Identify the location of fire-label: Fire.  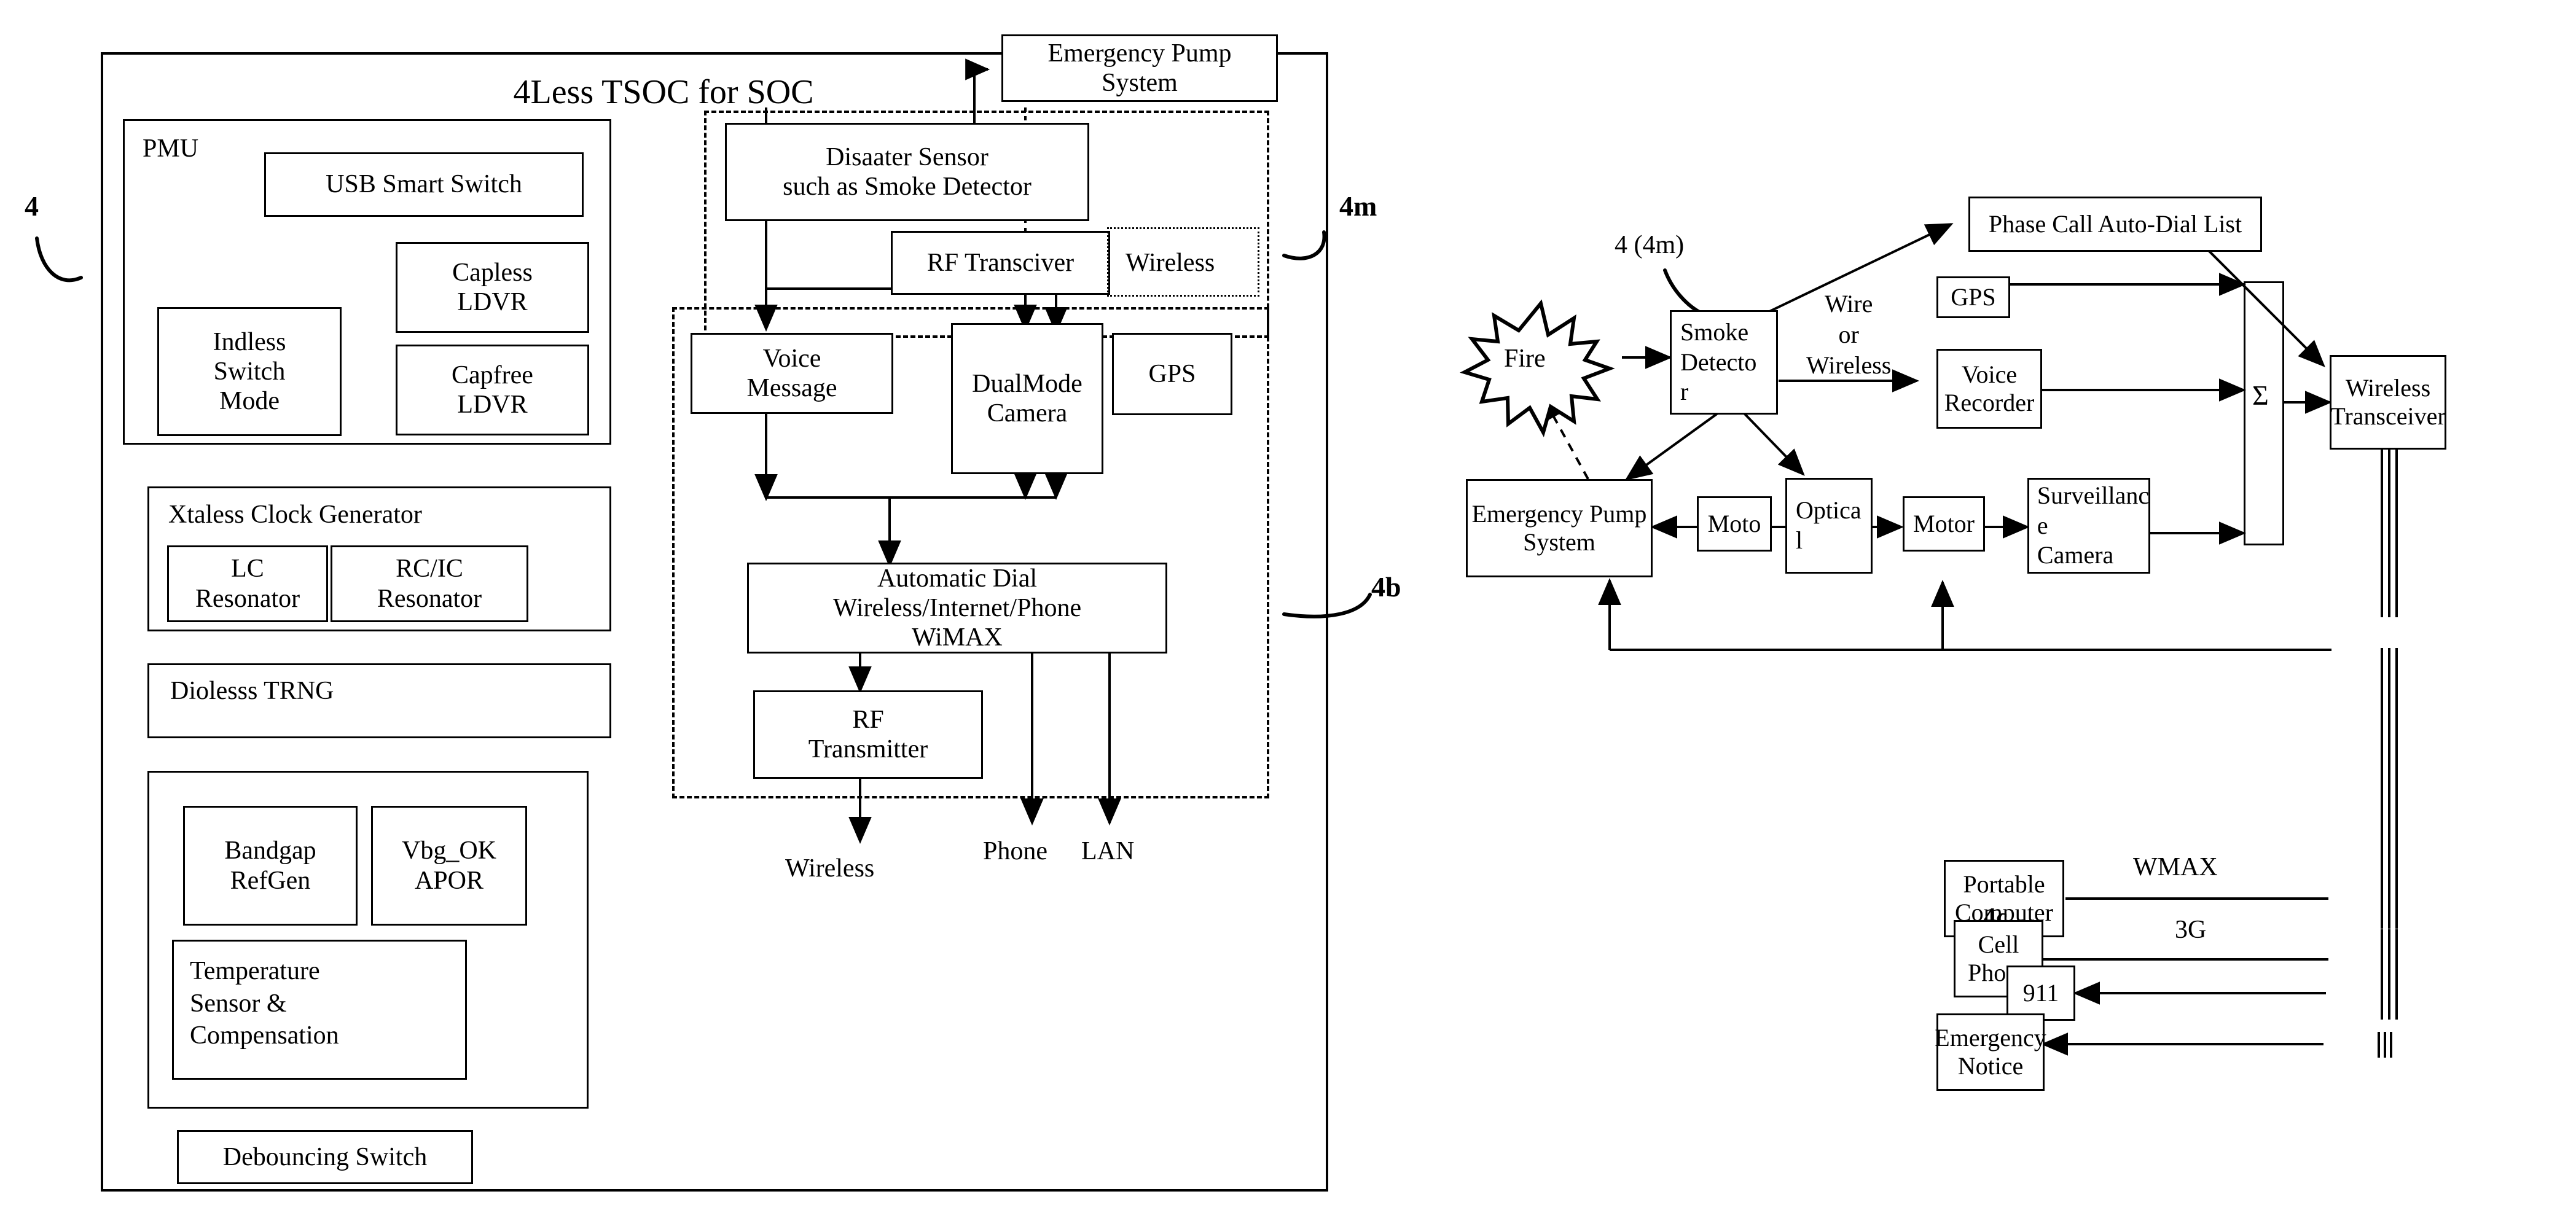
(1525, 359).